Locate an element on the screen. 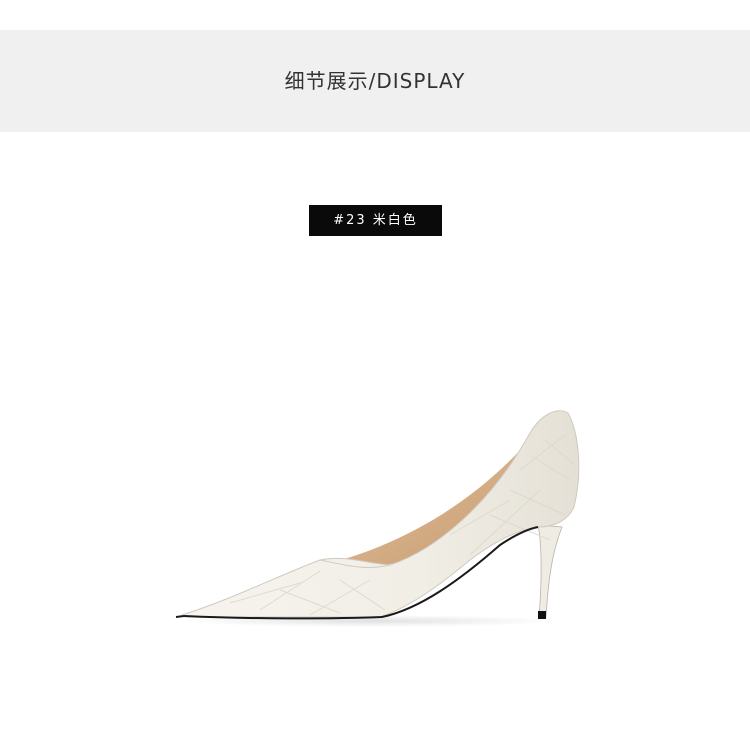 This screenshot has width=750, height=755. color-variant-tag: #23 米白色 is located at coordinates (375, 220).